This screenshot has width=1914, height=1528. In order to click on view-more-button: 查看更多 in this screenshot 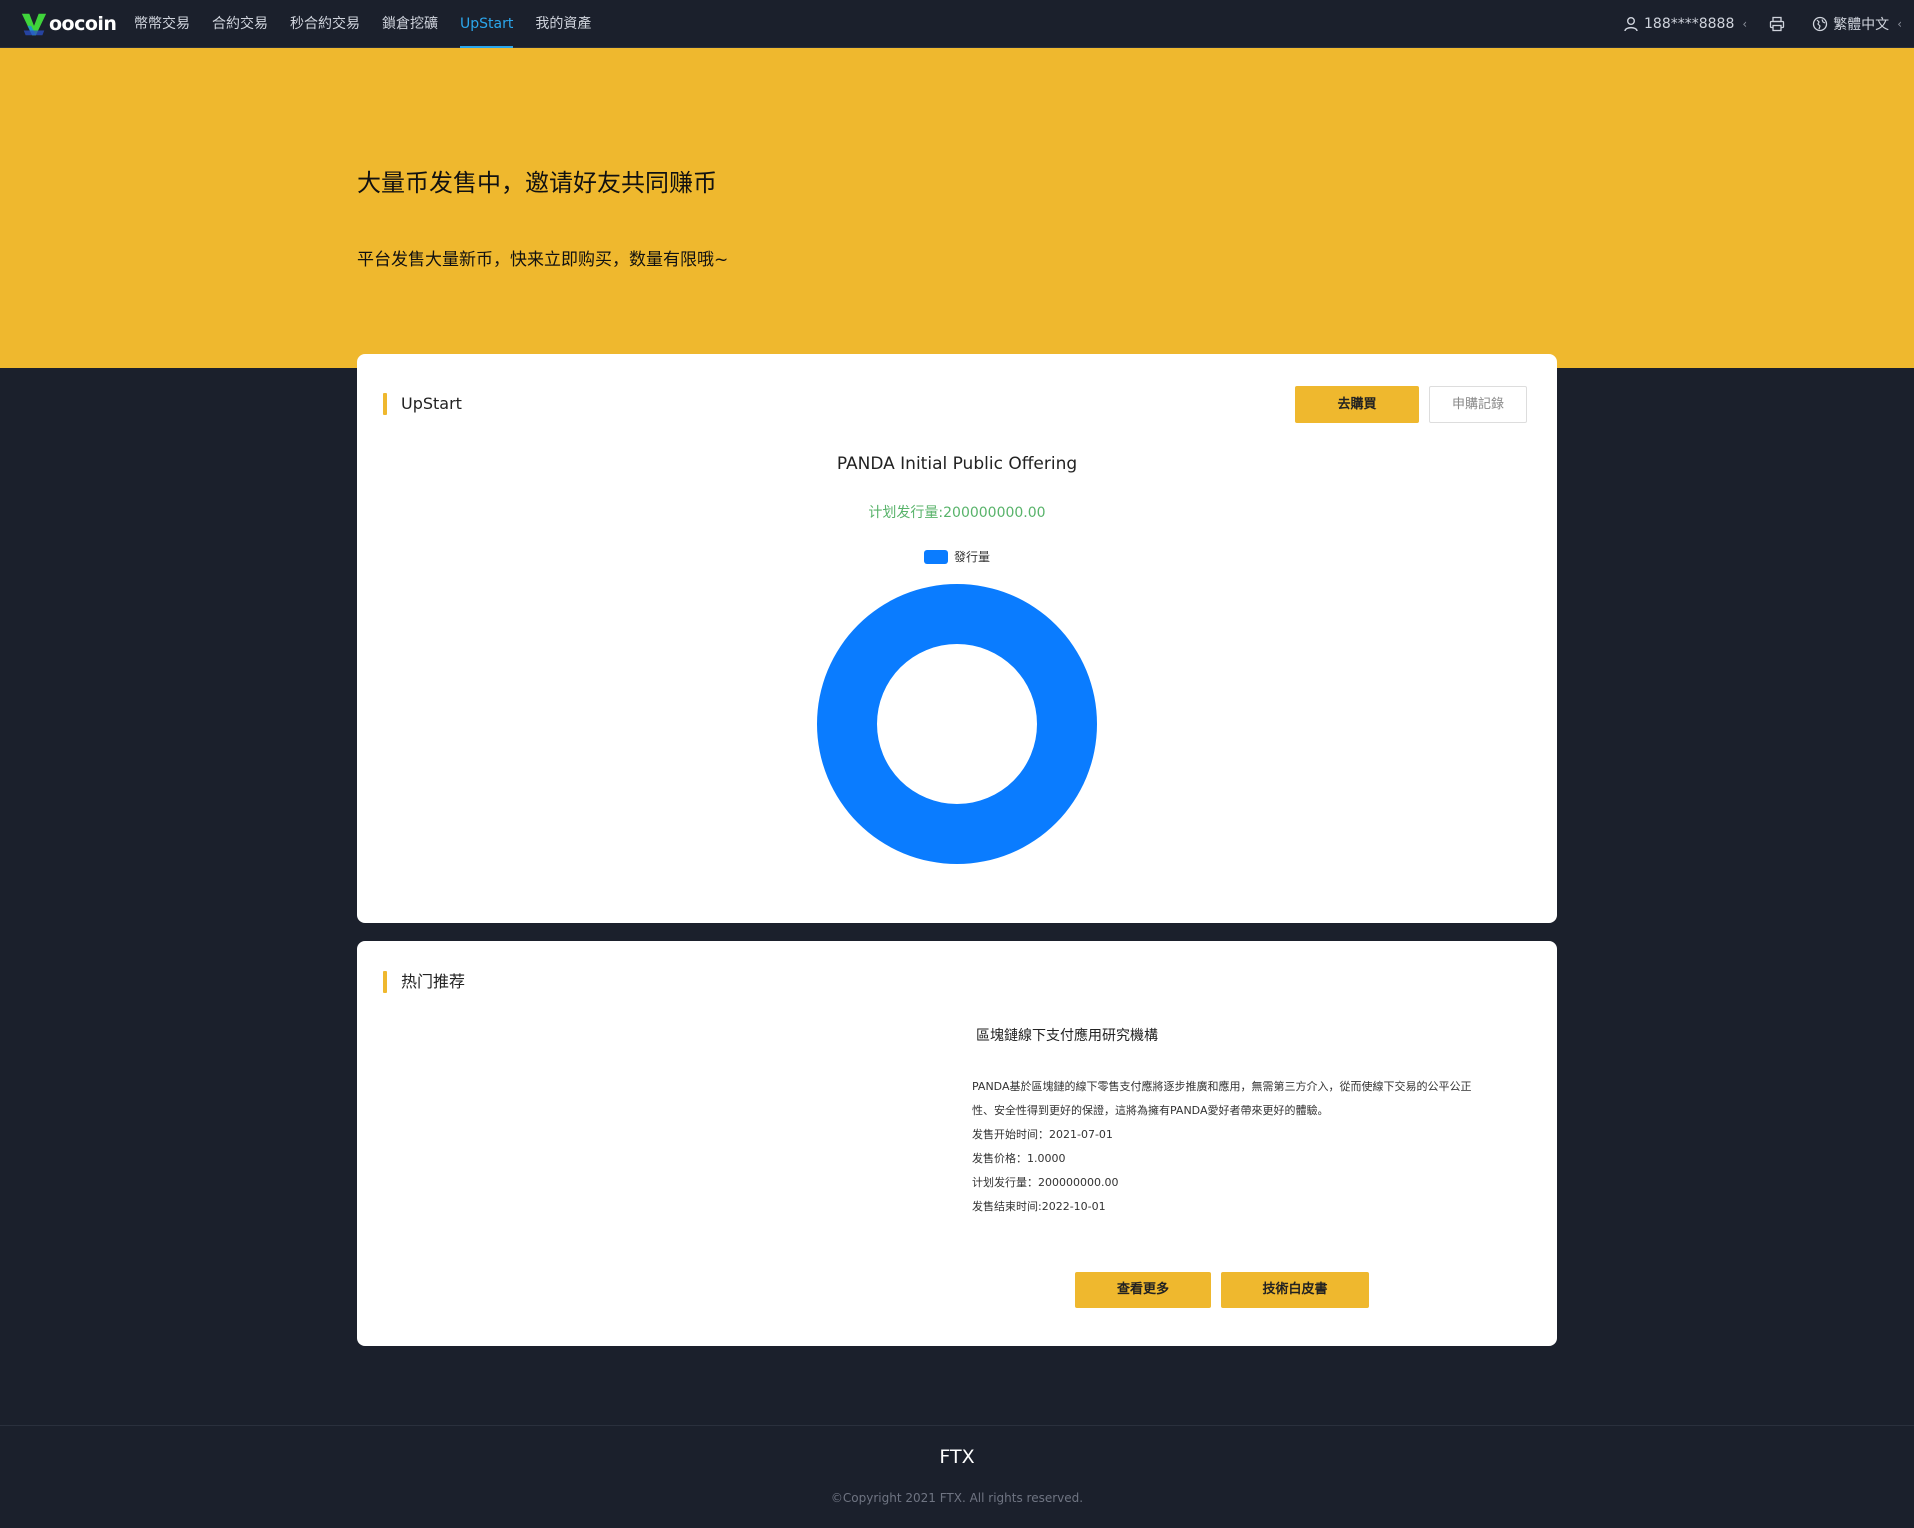, I will do `click(1143, 1290)`.